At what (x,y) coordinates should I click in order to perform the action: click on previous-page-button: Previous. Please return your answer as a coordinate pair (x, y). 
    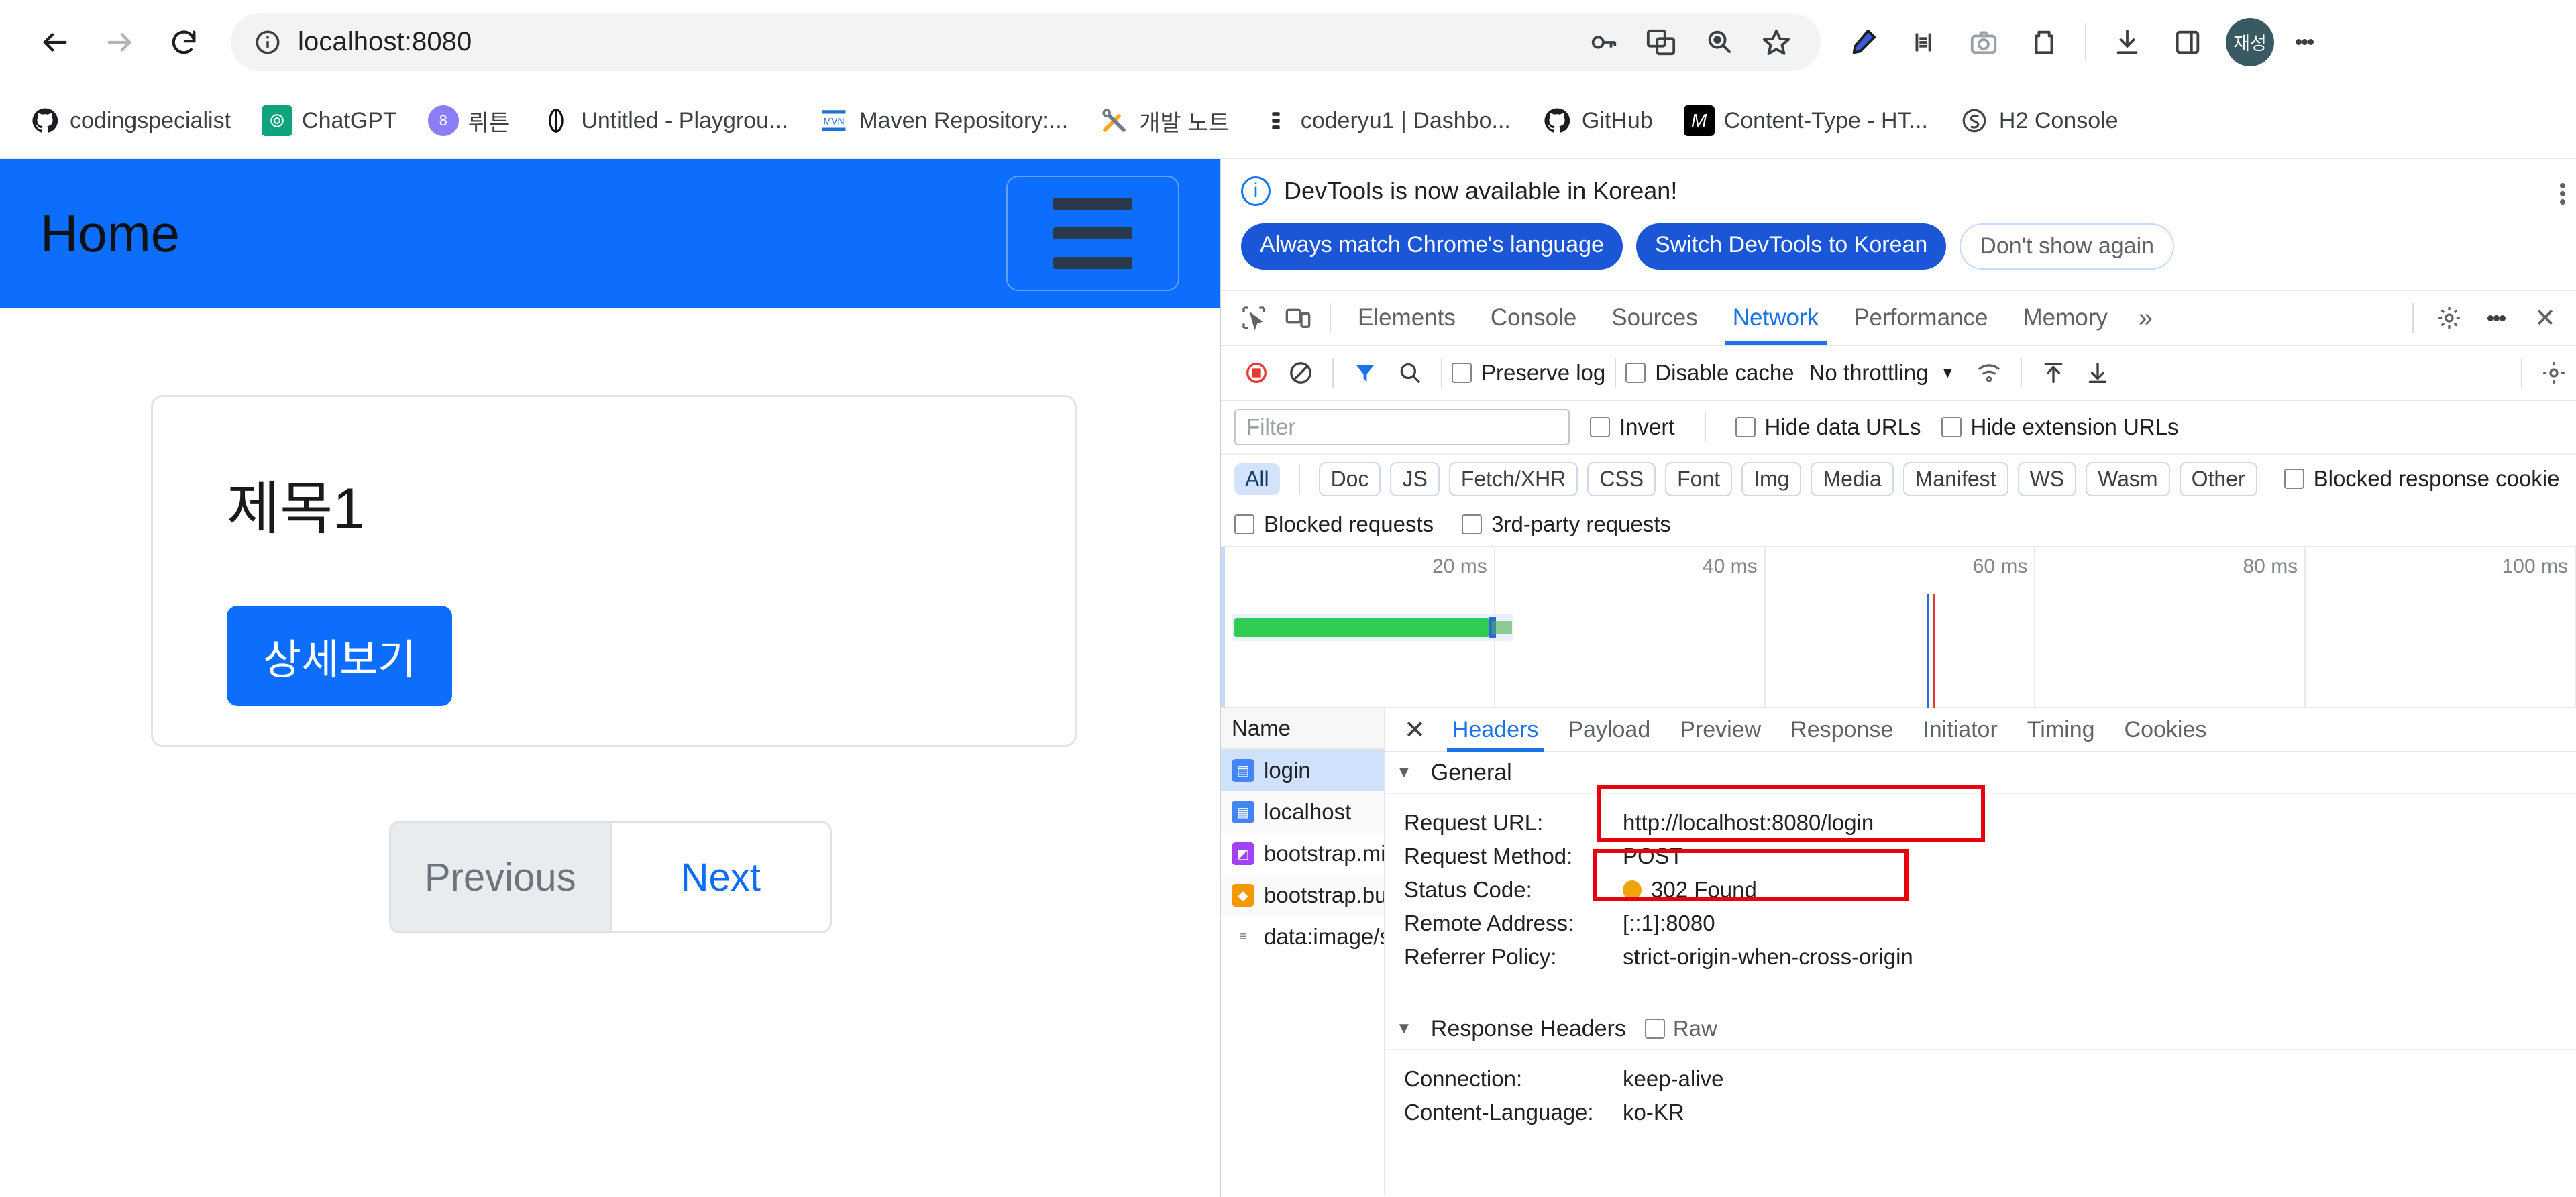
    Looking at the image, I should click on (500, 877).